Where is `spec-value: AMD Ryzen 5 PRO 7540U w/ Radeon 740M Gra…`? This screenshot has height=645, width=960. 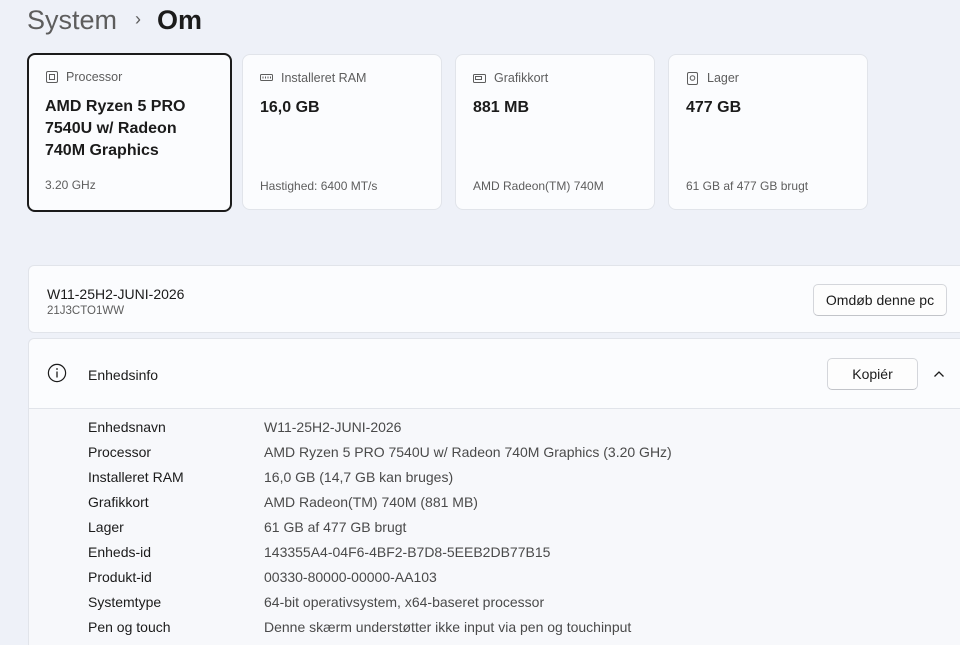 spec-value: AMD Ryzen 5 PRO 7540U w/ Radeon 740M Gra… is located at coordinates (468, 452).